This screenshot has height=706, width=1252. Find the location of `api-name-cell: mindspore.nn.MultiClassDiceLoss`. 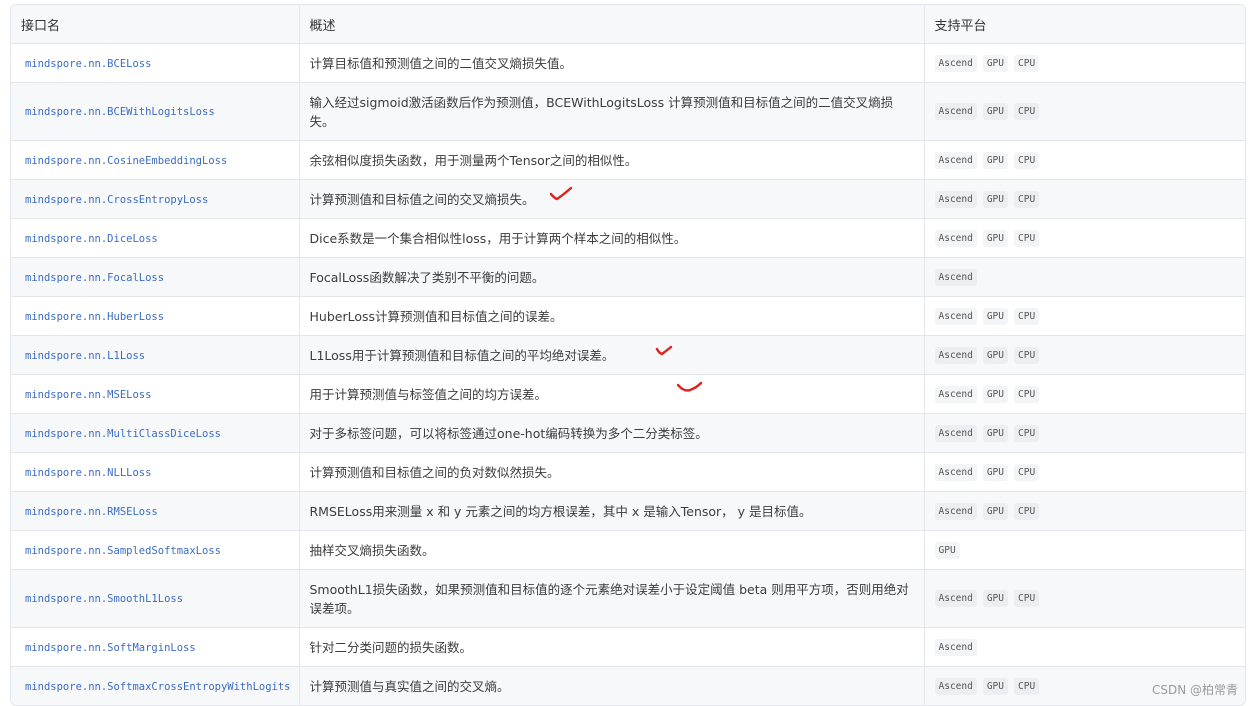

api-name-cell: mindspore.nn.MultiClassDiceLoss is located at coordinates (155, 433).